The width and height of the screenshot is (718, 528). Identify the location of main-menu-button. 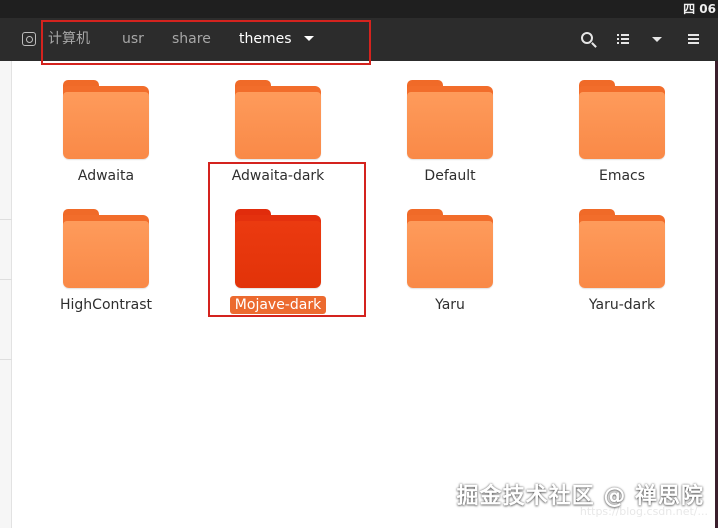
(693, 39).